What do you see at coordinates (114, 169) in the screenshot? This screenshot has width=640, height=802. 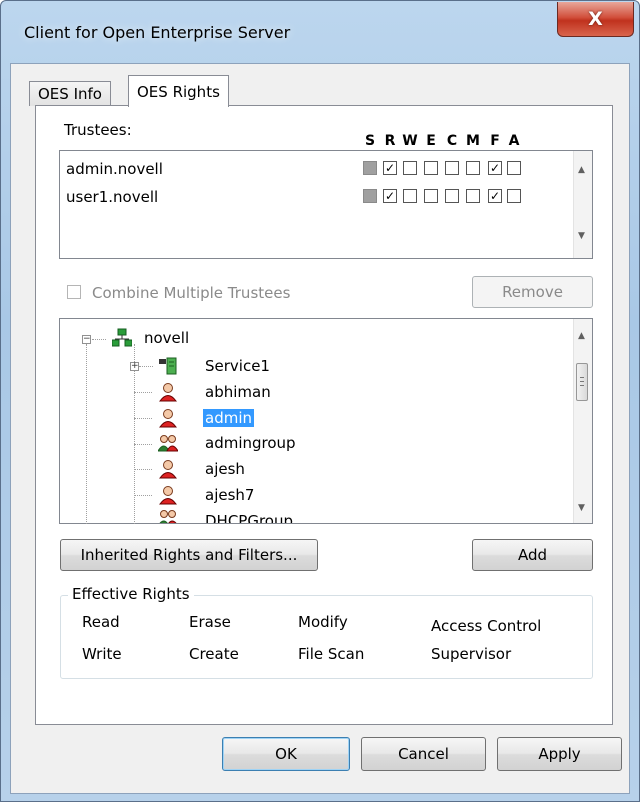 I see `trustee-row-0: admin.novell` at bounding box center [114, 169].